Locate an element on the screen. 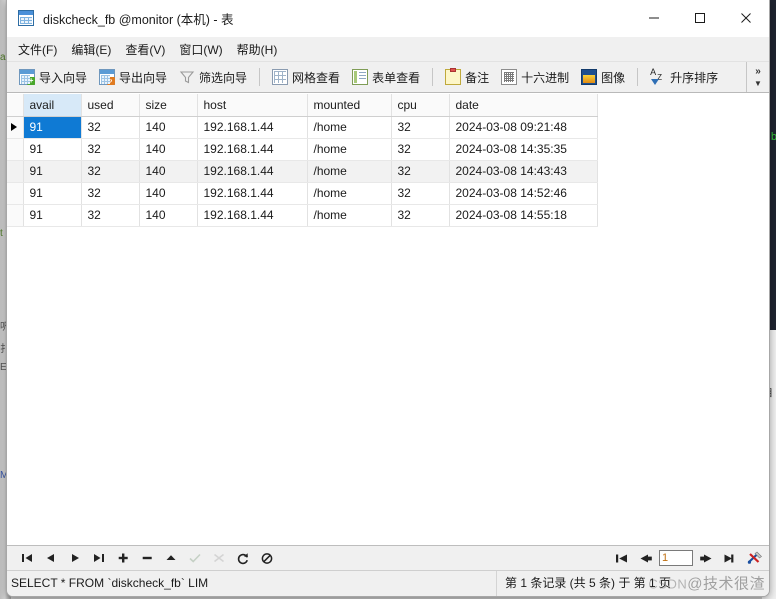 The height and width of the screenshot is (599, 776). filter-wizard-button: 筛选向导 is located at coordinates (213, 77).